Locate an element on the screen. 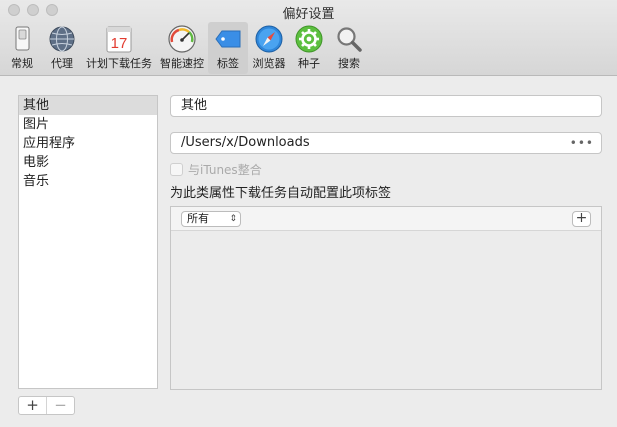 The width and height of the screenshot is (617, 427). list-item-movies: 电影 is located at coordinates (88, 162).